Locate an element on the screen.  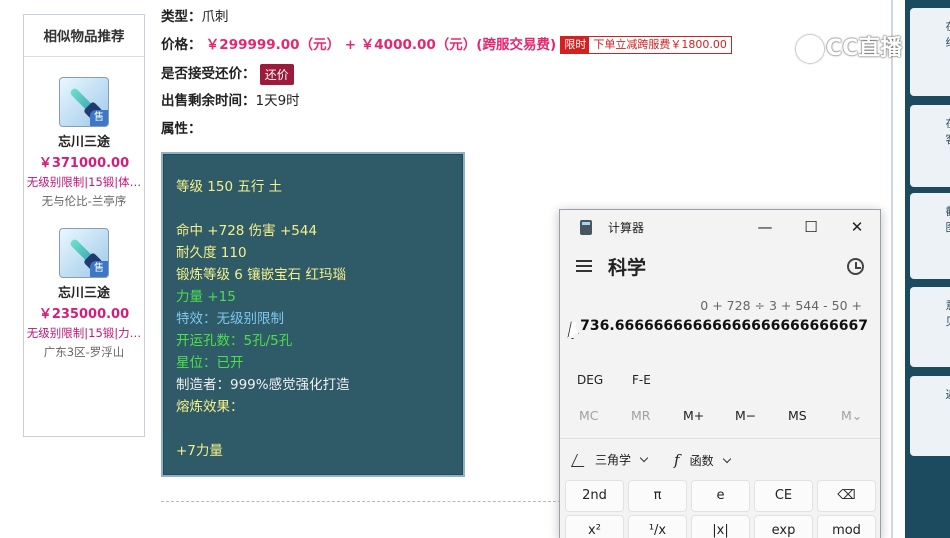
type-row: 类型：爪刺 is located at coordinates (195, 15).